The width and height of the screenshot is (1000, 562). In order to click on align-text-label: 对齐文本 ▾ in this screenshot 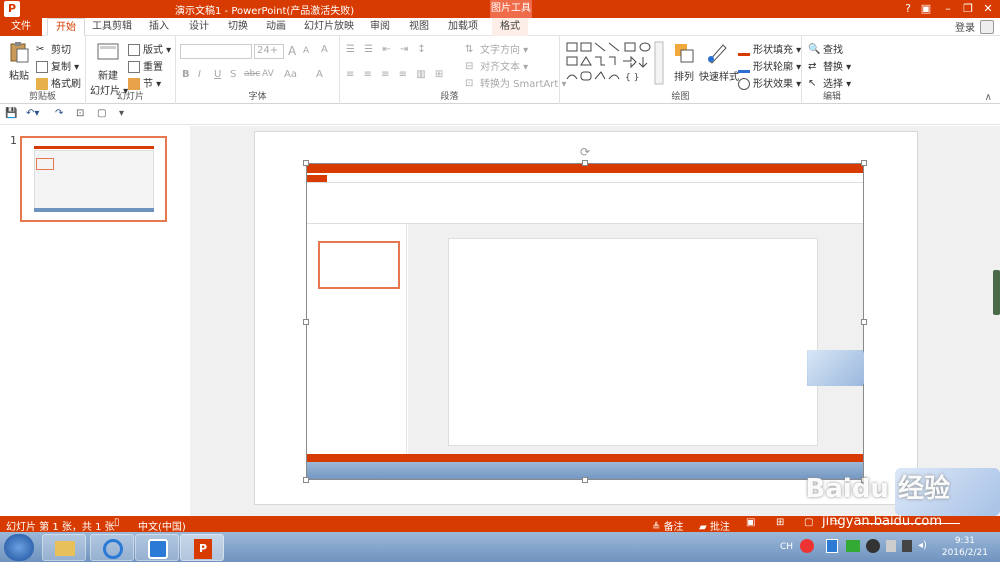, I will do `click(504, 67)`.